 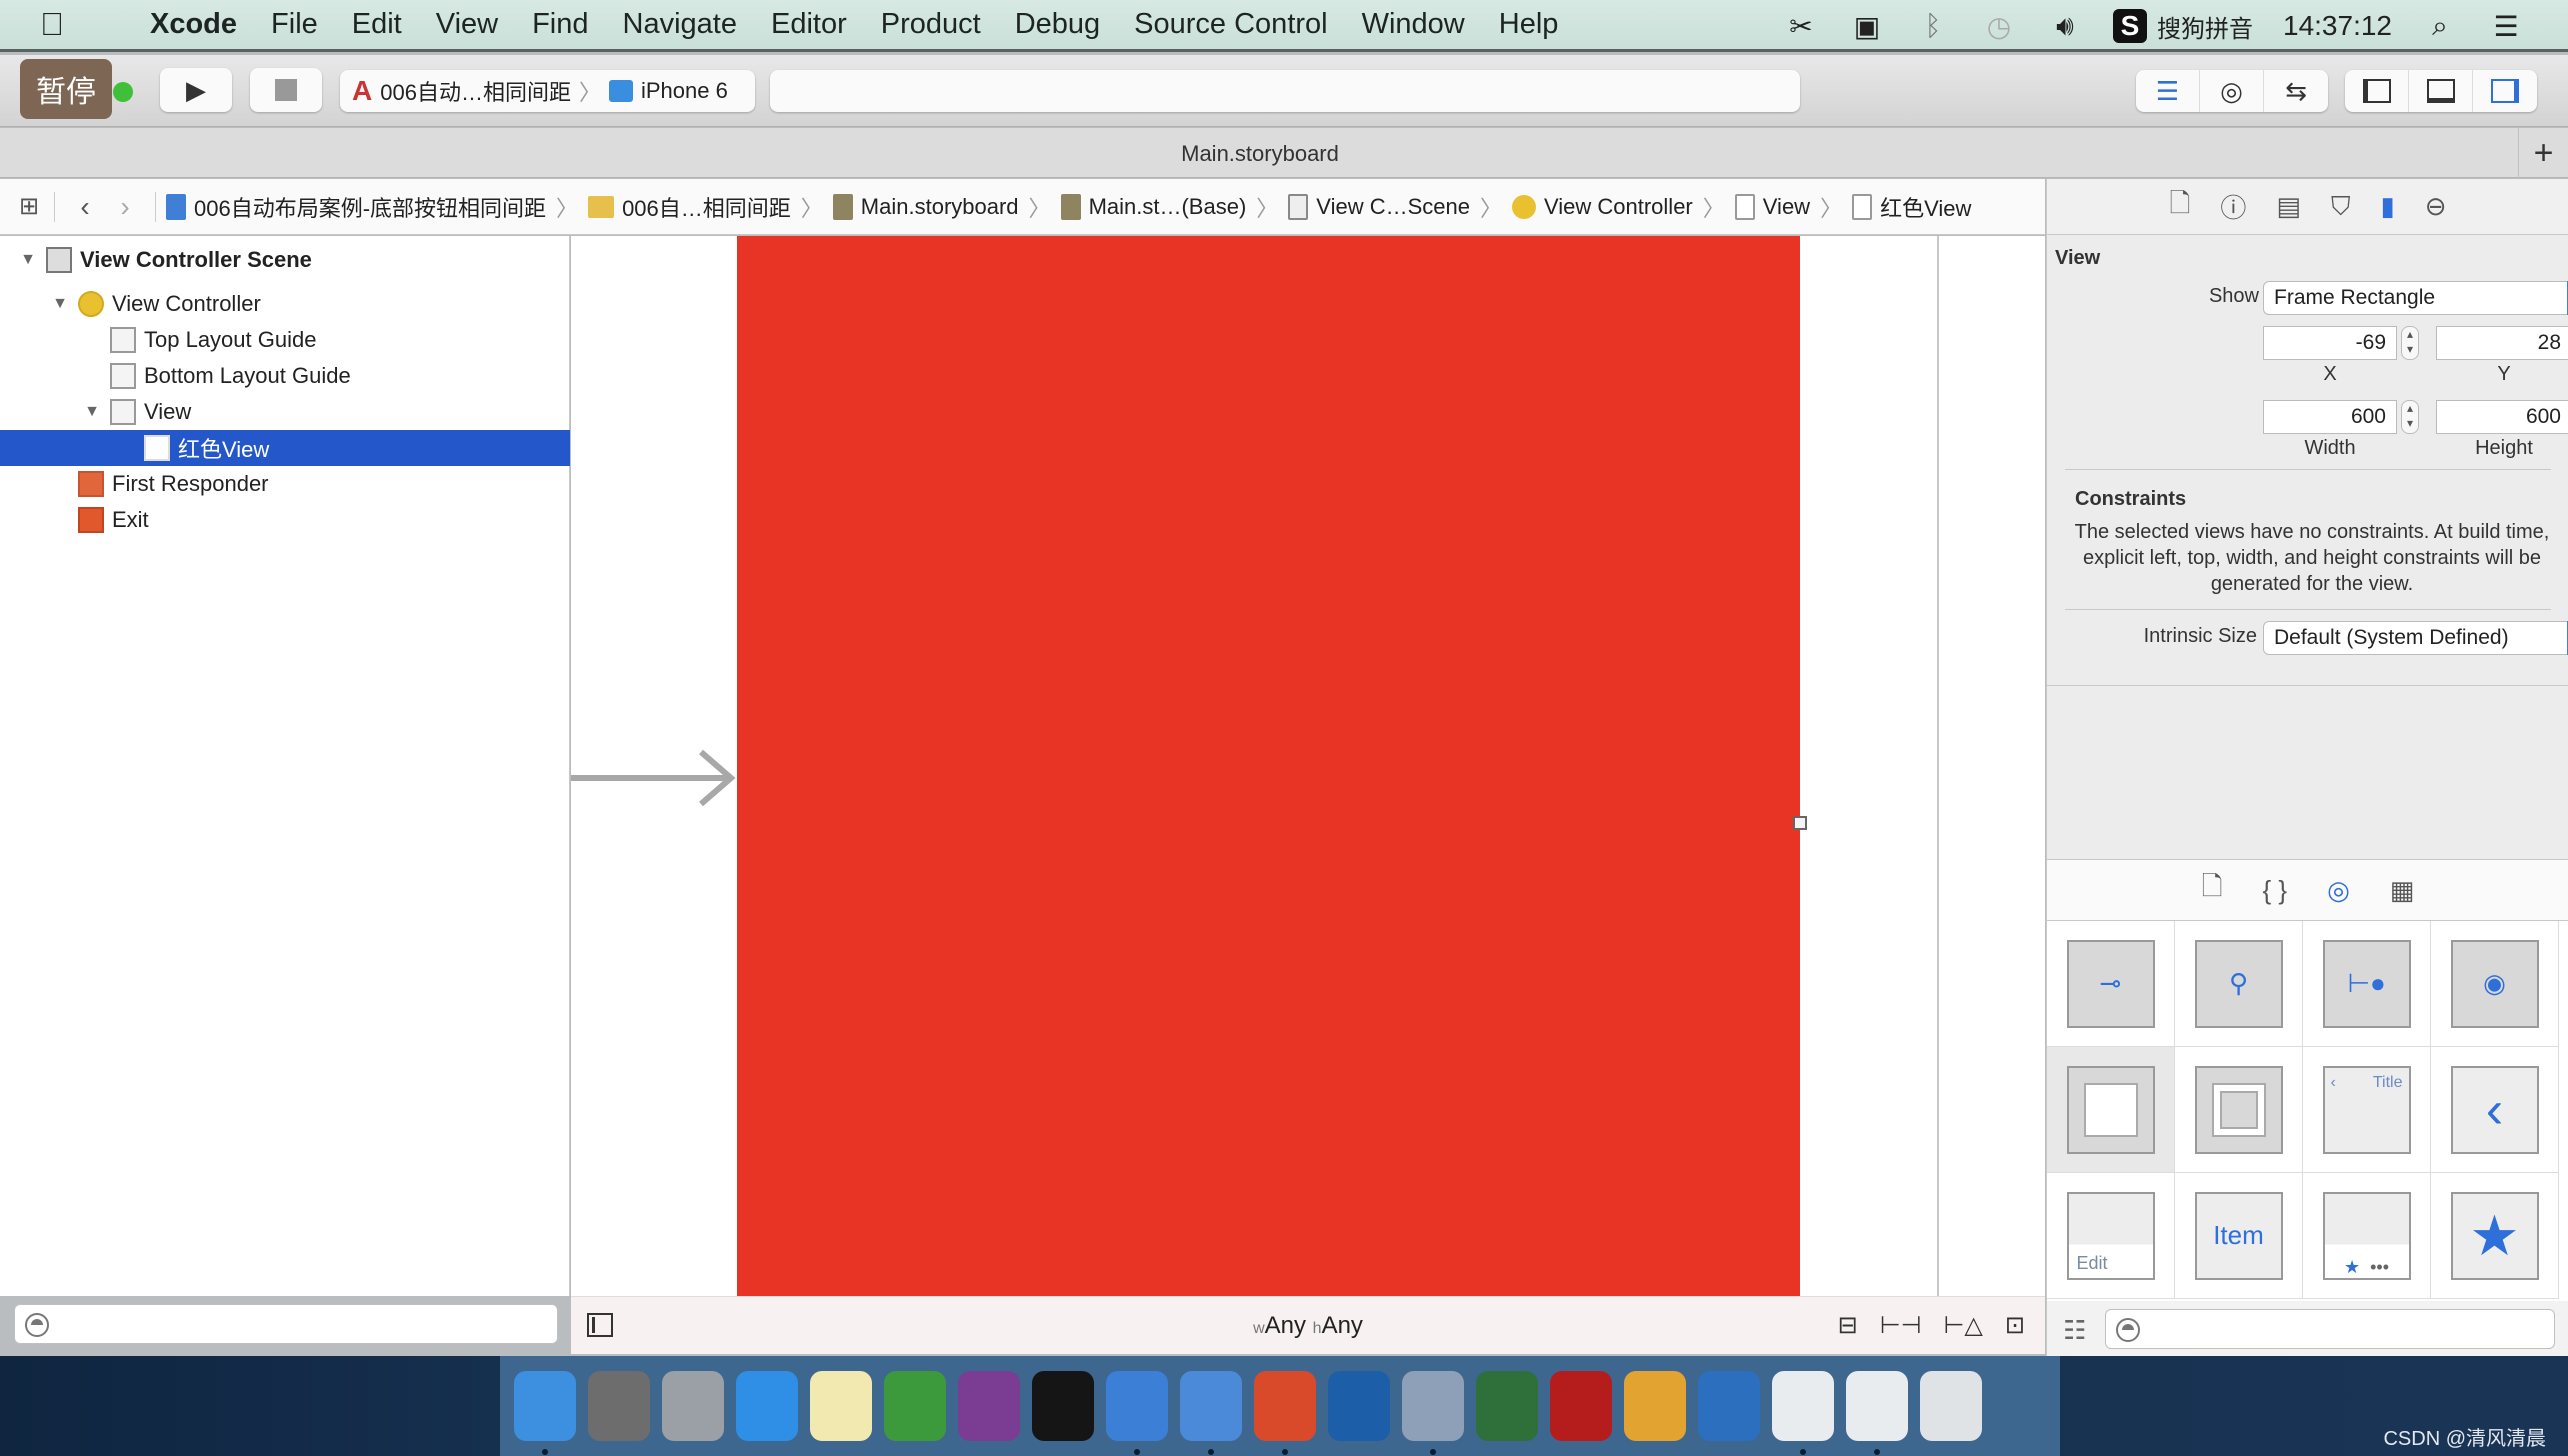 What do you see at coordinates (560, 24) in the screenshot?
I see `menu-find: Find` at bounding box center [560, 24].